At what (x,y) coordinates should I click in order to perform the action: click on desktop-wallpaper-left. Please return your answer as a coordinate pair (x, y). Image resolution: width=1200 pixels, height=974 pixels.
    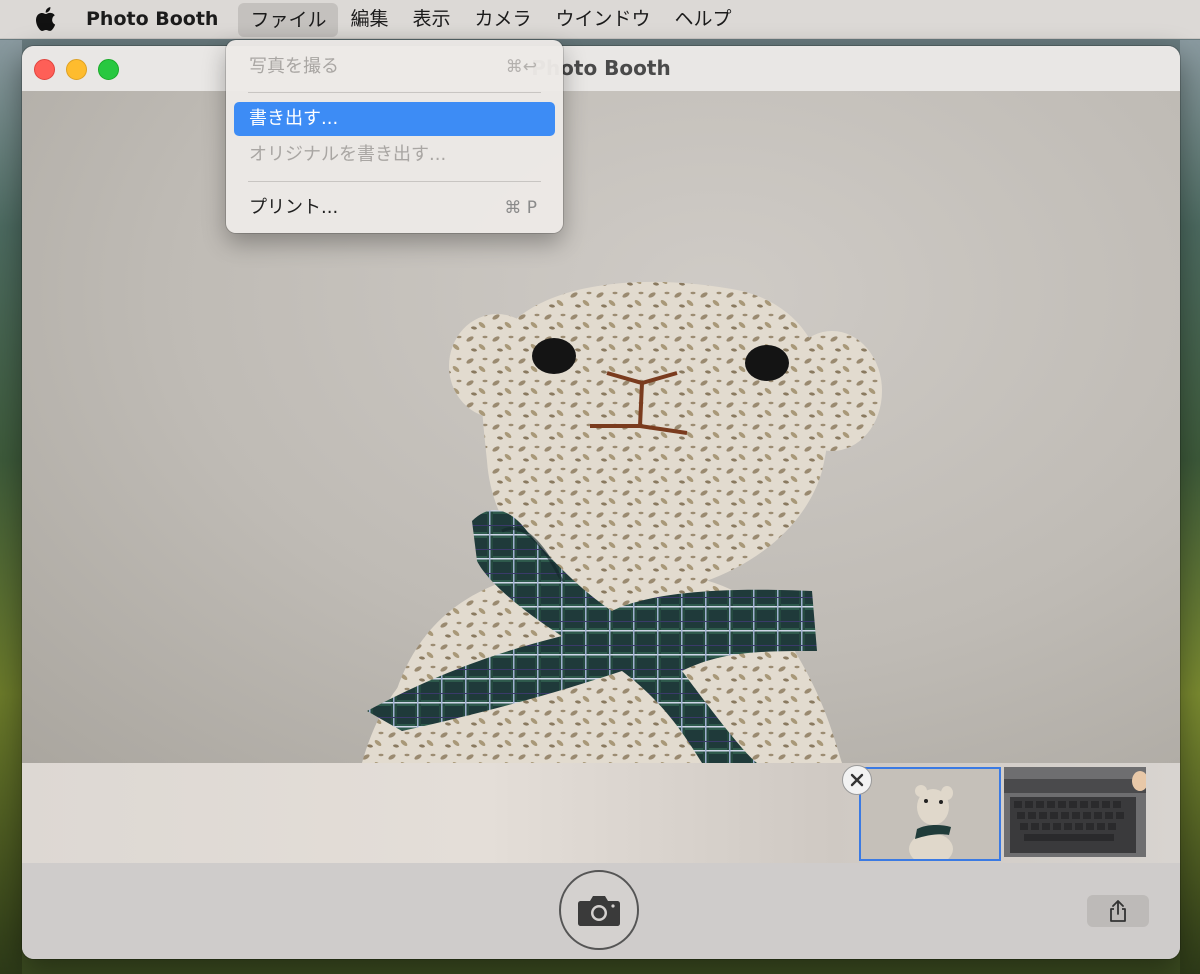
    Looking at the image, I should click on (11, 507).